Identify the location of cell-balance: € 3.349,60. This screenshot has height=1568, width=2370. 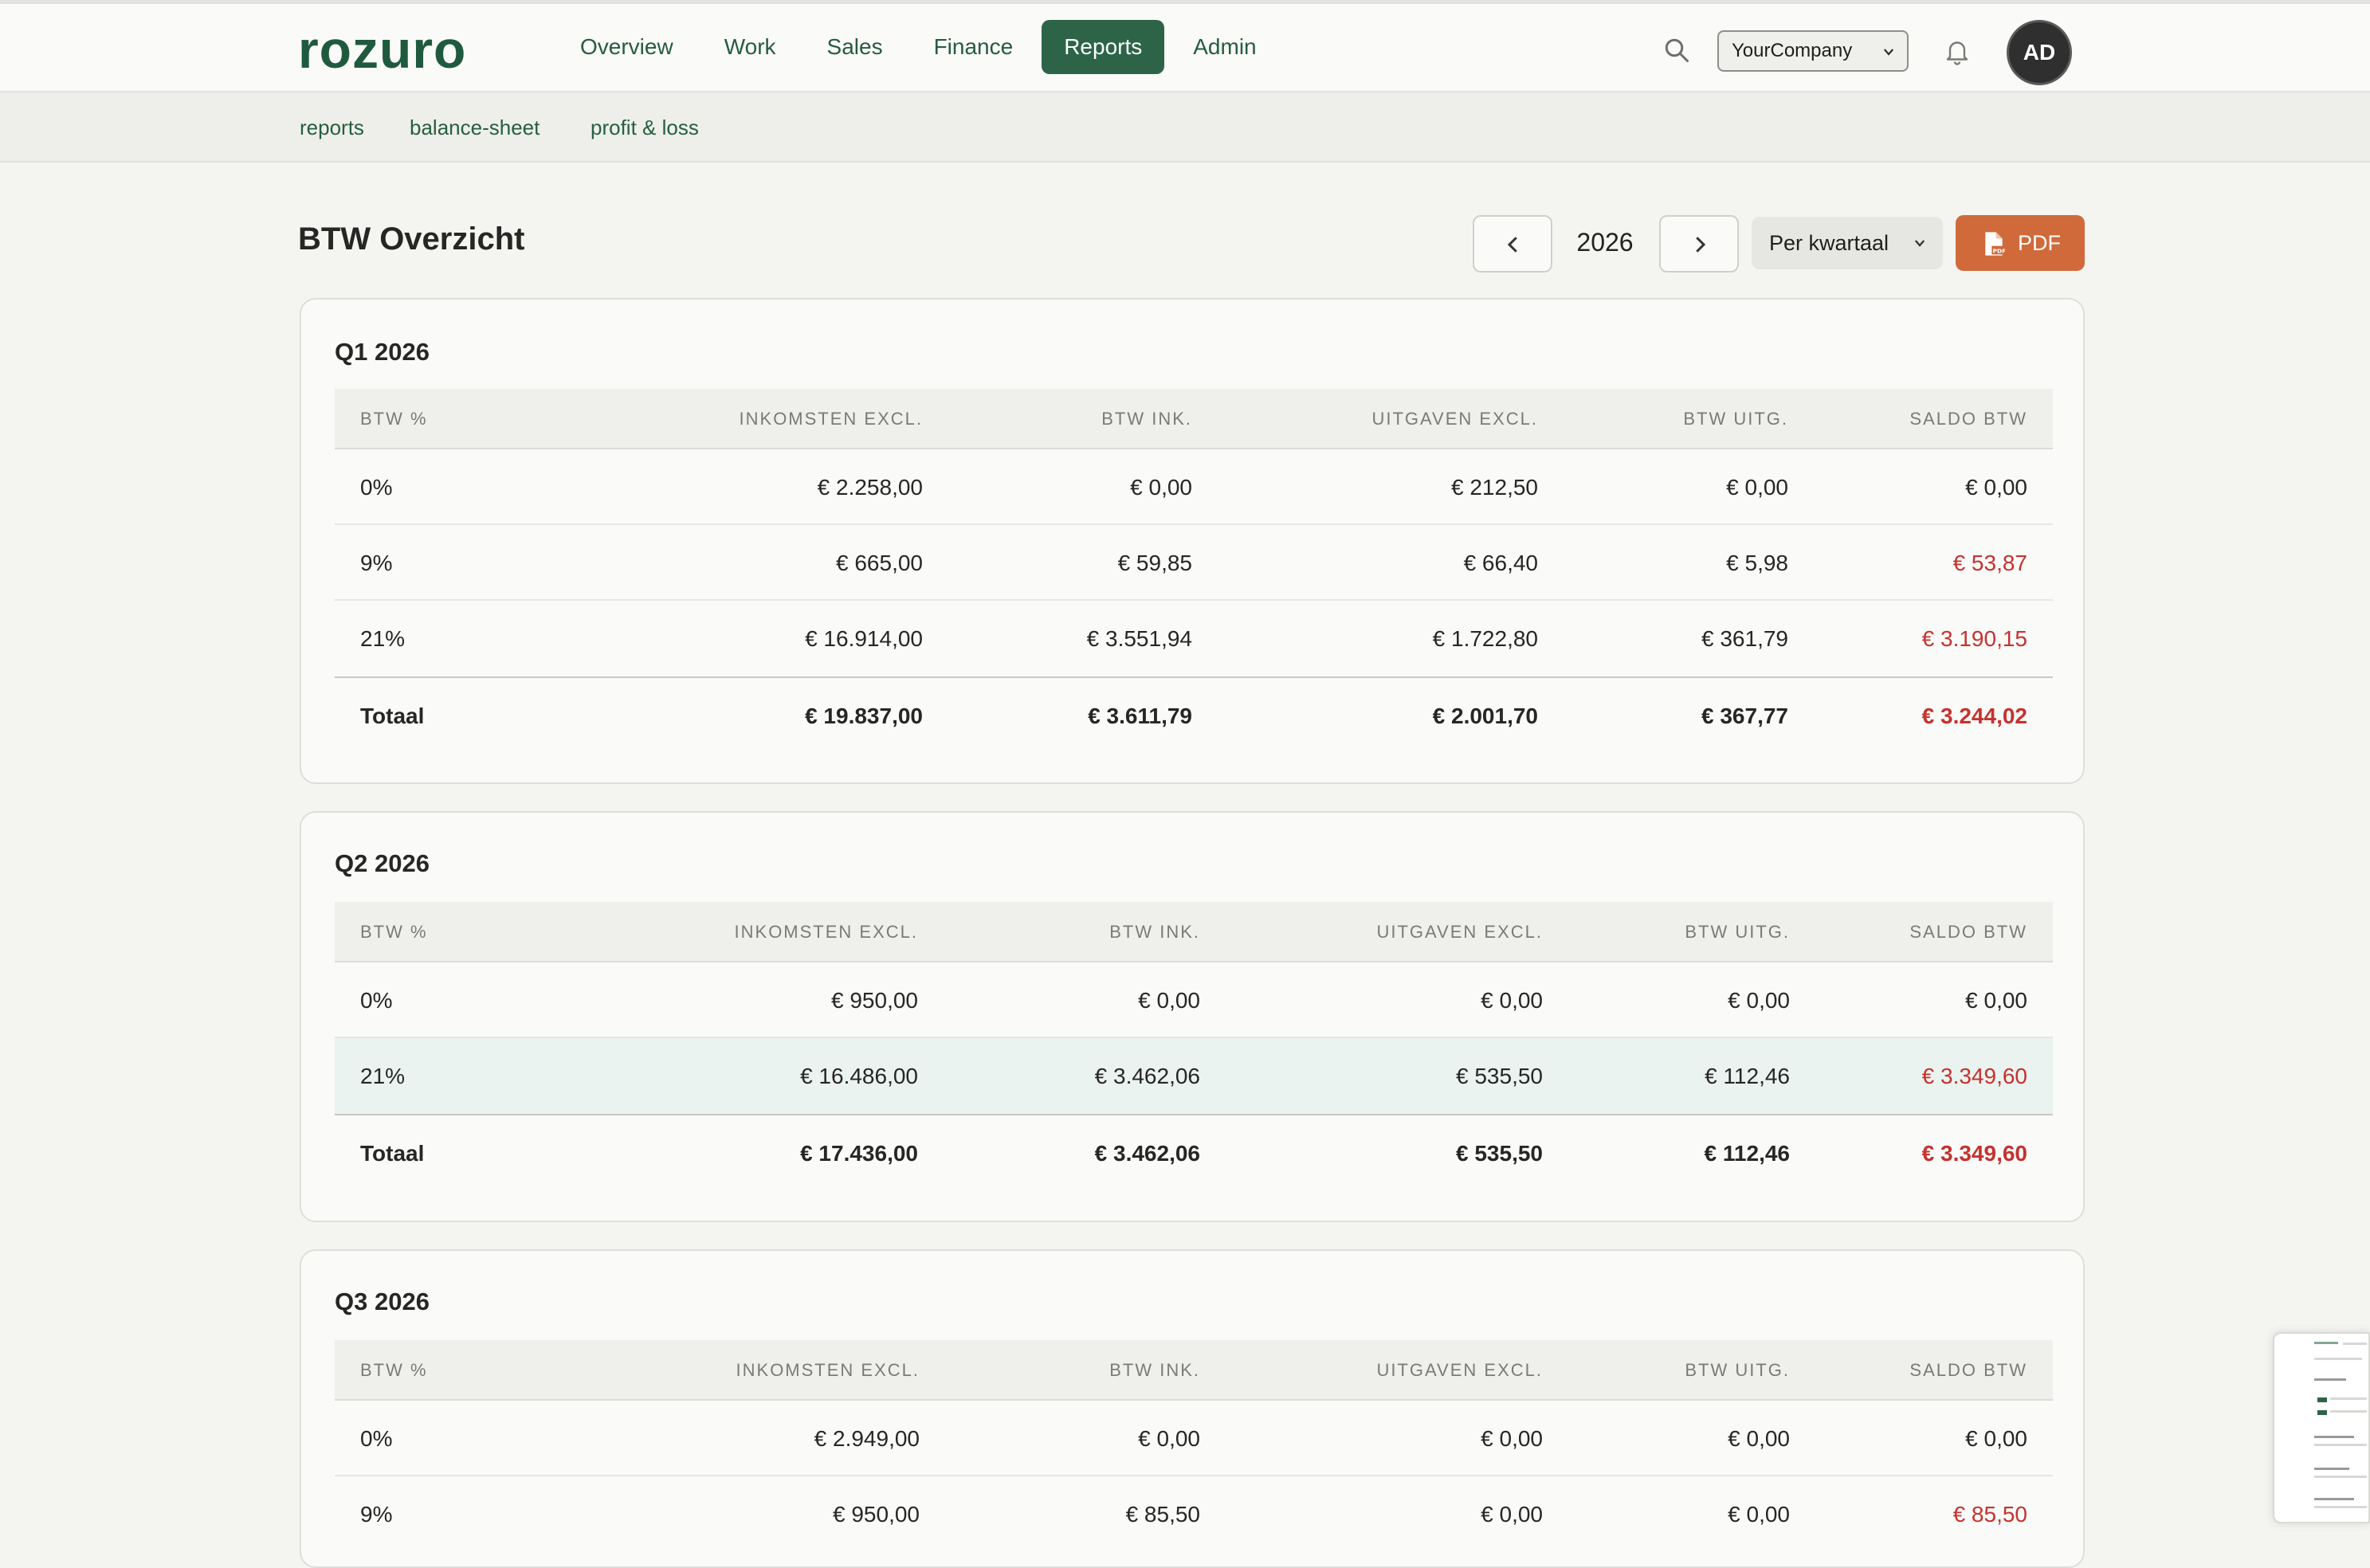
(1974, 1076).